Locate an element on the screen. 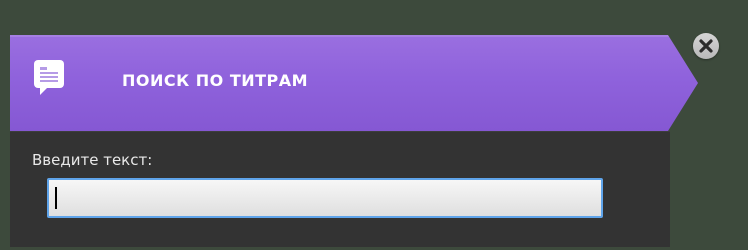  dialog-title: ПОИСК ПО ТИТРАМ is located at coordinates (215, 80).